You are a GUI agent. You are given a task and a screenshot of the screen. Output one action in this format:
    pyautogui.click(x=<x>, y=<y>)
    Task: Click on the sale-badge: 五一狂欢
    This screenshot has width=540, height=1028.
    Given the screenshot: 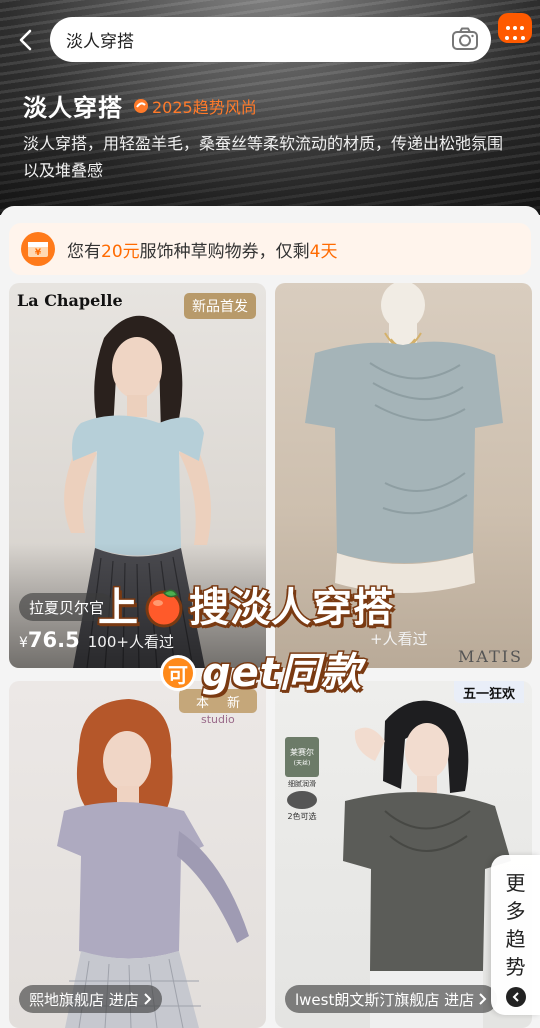 What is the action you would take?
    pyautogui.click(x=489, y=692)
    